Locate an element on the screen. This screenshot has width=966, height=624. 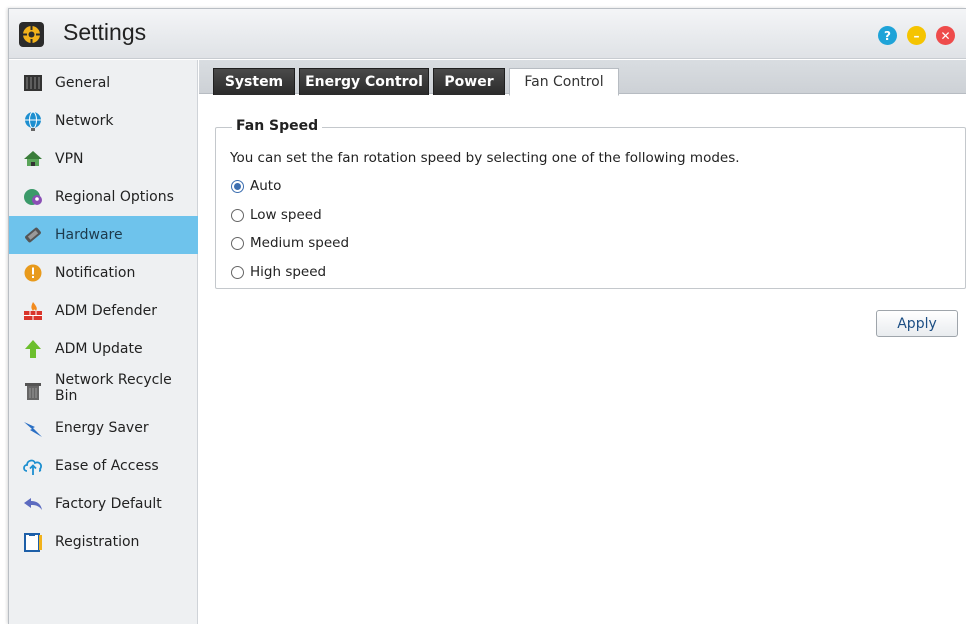
regional-icon is located at coordinates (33, 197).